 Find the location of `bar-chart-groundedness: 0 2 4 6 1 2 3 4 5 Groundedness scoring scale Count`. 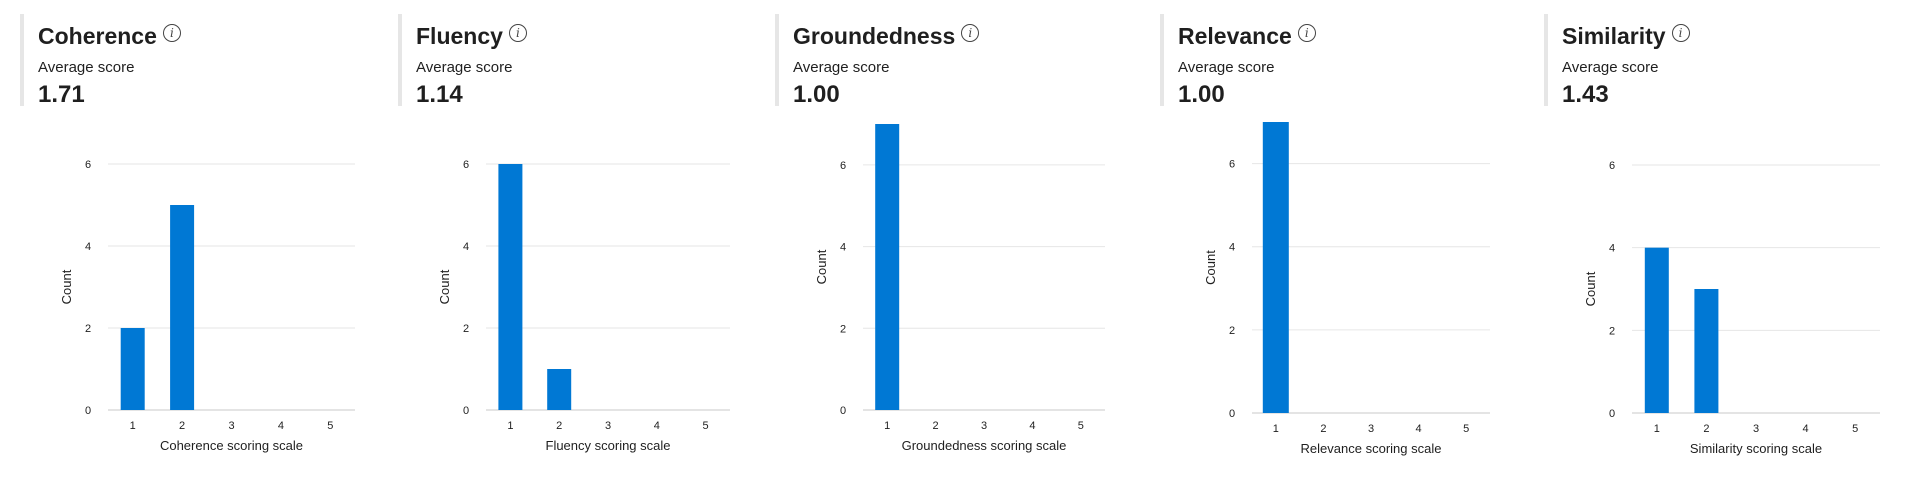

bar-chart-groundedness: 0 2 4 6 1 2 3 4 5 Groundedness scoring scale Count is located at coordinates (959, 288).